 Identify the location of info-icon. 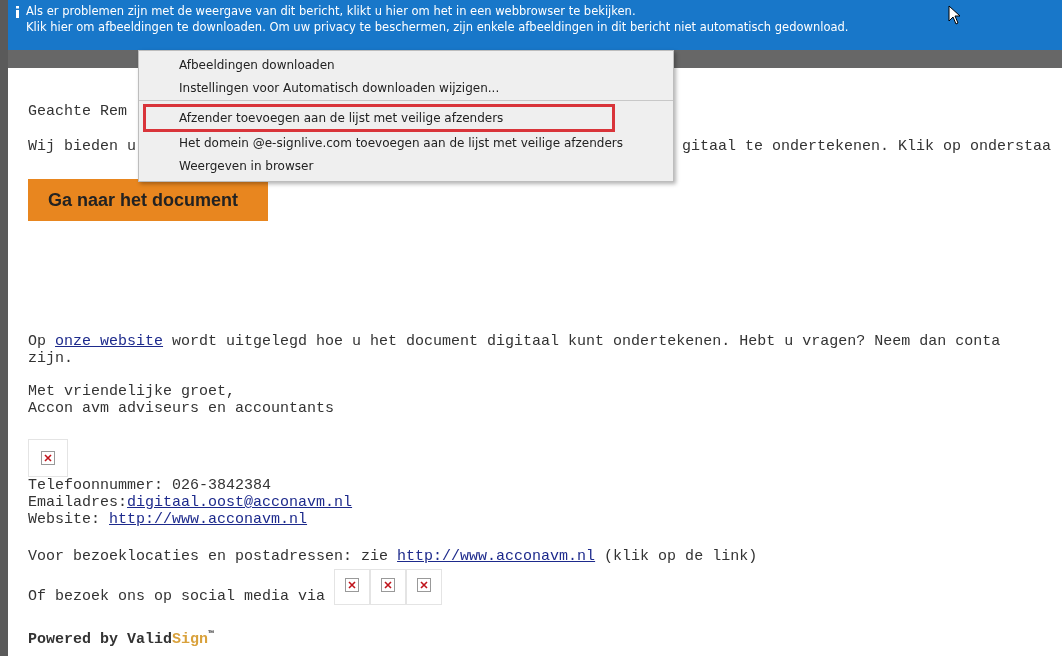
(17, 12).